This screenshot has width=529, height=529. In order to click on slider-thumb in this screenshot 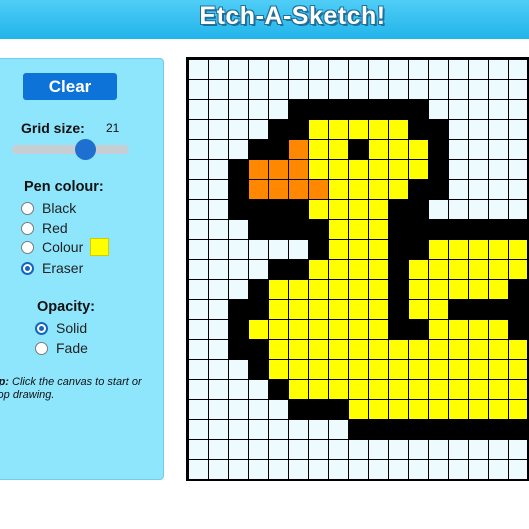, I will do `click(85, 149)`.